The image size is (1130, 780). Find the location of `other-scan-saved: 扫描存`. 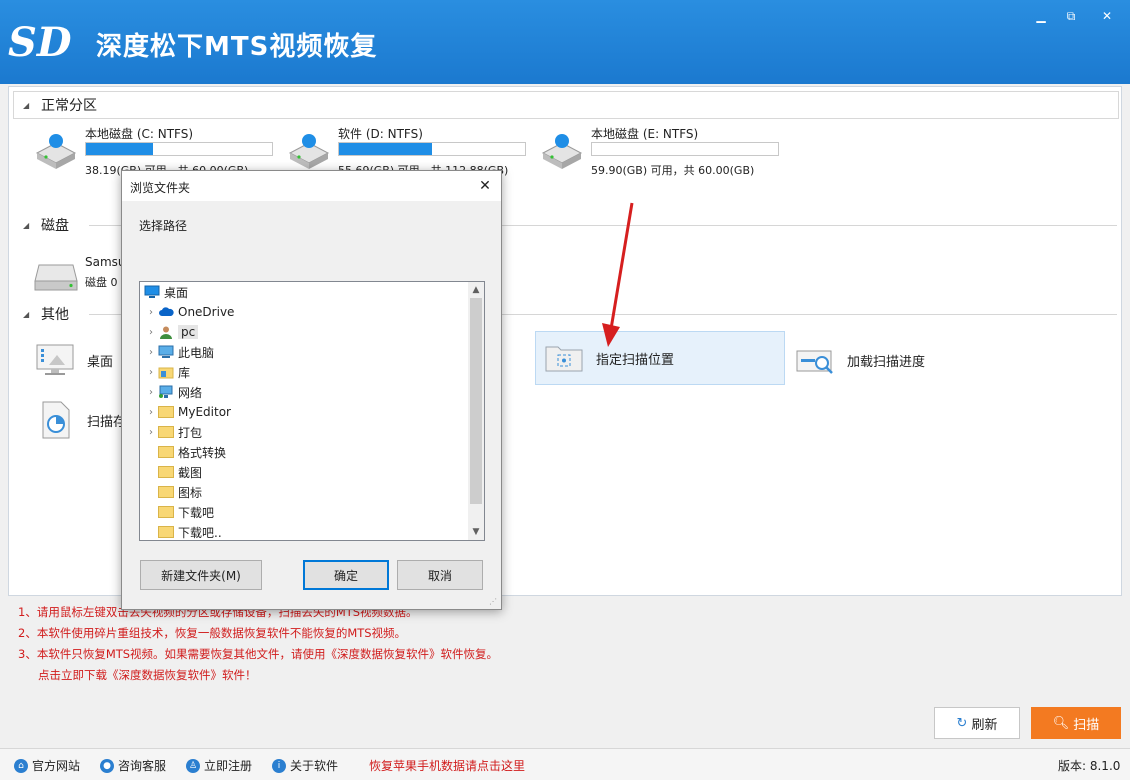

other-scan-saved: 扫描存 is located at coordinates (79, 420).